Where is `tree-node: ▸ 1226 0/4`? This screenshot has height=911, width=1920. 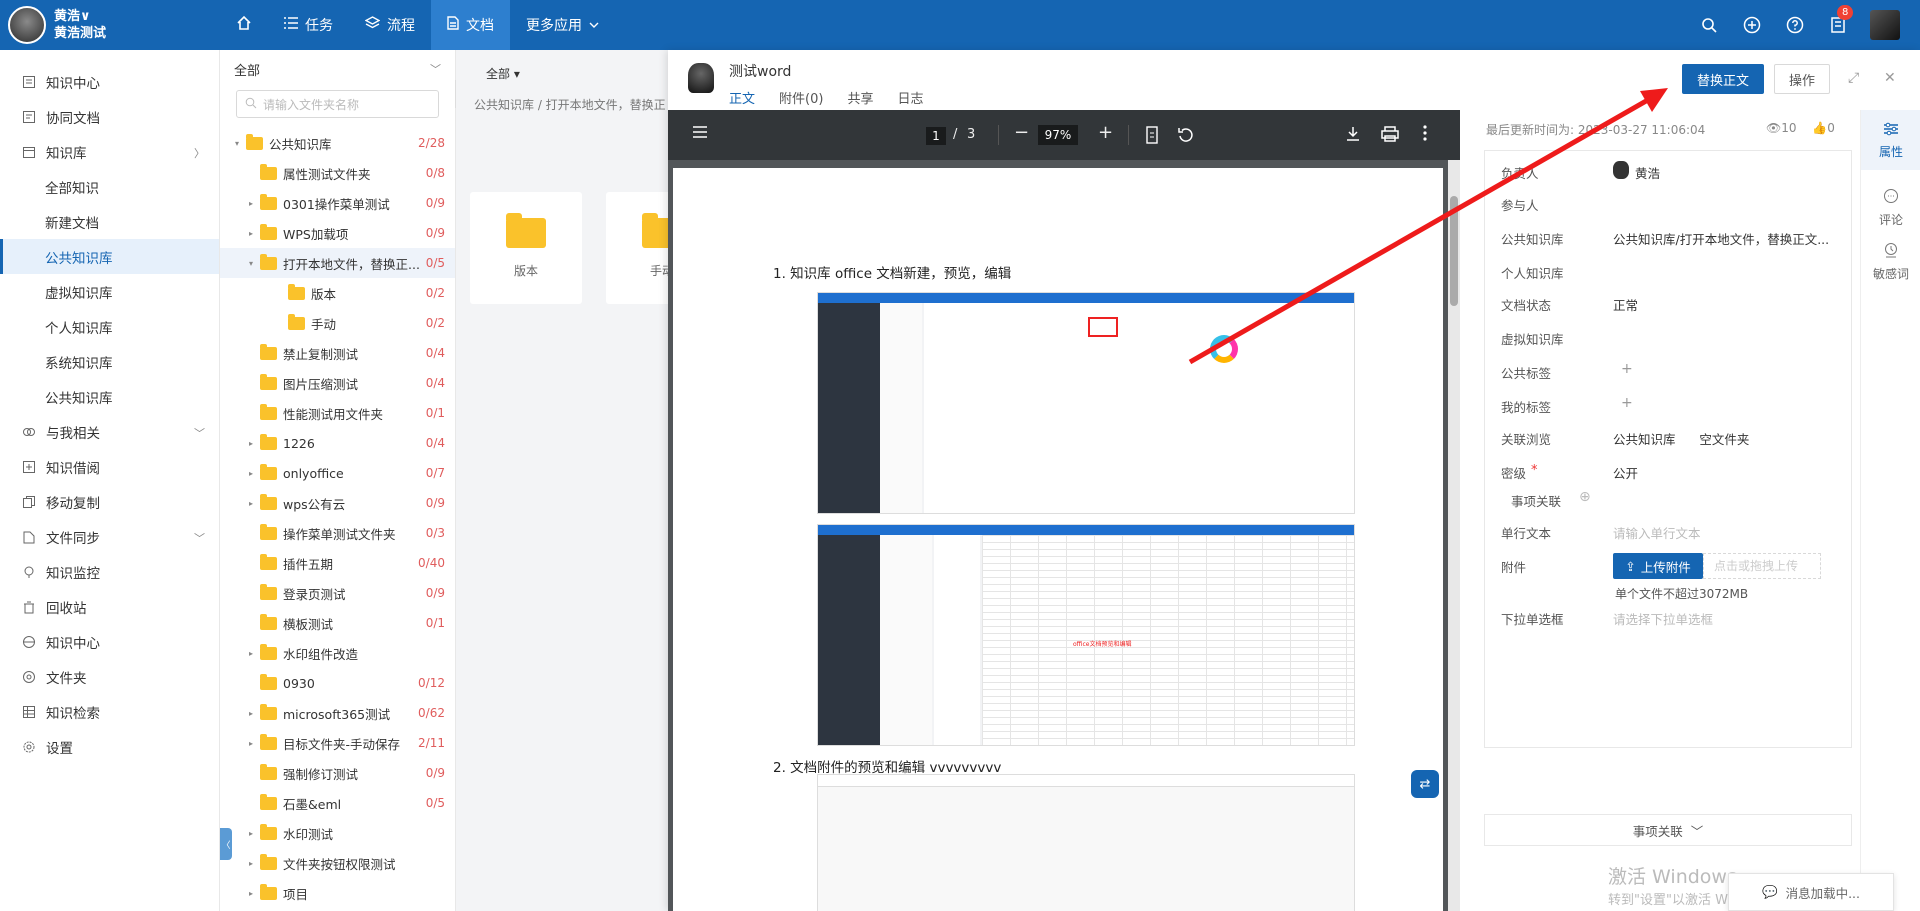 tree-node: ▸ 1226 0/4 is located at coordinates (337, 443).